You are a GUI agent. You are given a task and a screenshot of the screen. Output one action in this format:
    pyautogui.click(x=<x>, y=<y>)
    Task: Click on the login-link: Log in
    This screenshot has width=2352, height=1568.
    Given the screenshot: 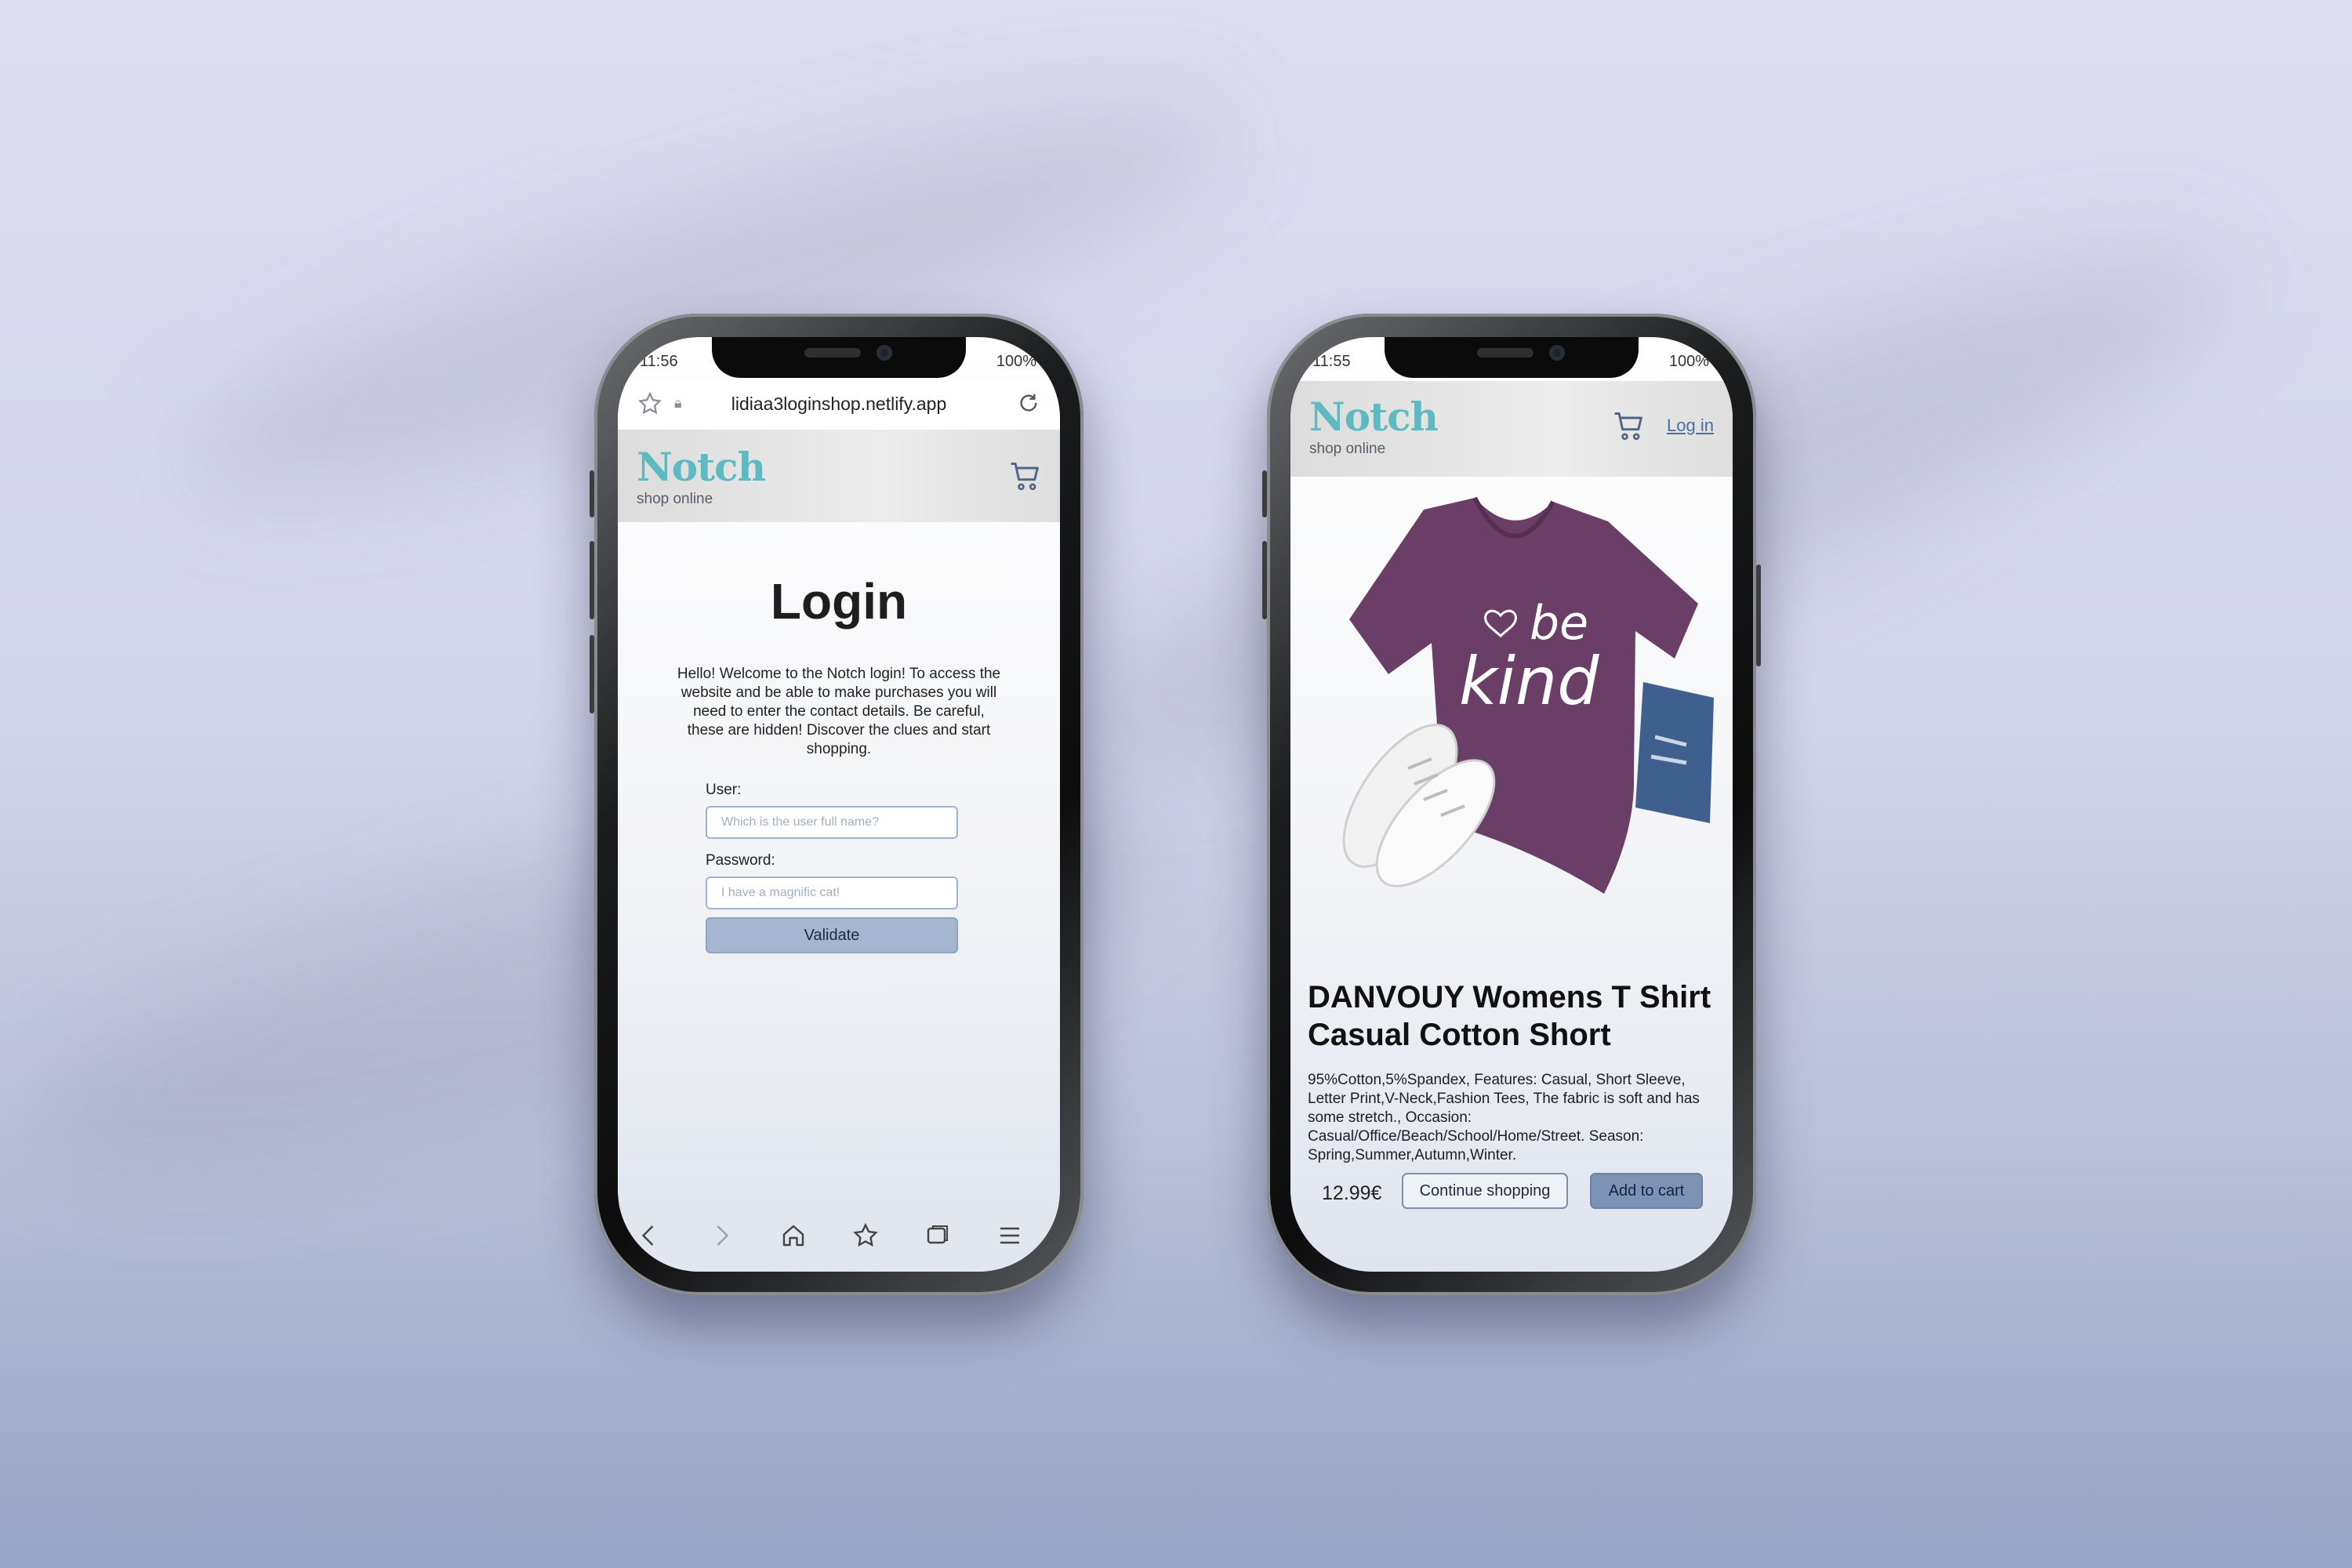 What is the action you would take?
    pyautogui.click(x=1690, y=426)
    